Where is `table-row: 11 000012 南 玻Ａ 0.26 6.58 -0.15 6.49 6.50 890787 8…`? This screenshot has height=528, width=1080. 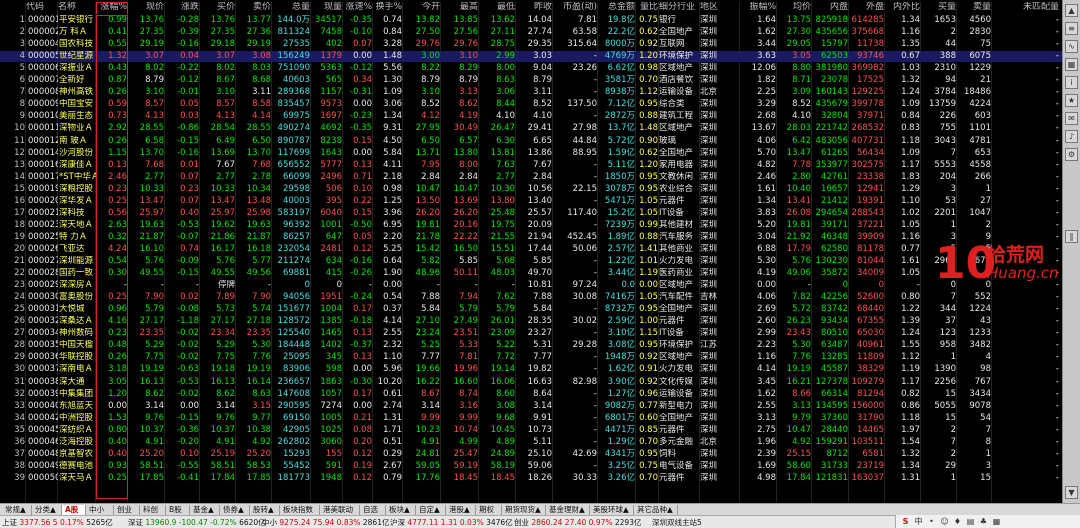
table-row: 11 000012 南 玻Ａ 0.26 6.58 -0.15 6.49 6.50 890787 8… is located at coordinates (531, 141).